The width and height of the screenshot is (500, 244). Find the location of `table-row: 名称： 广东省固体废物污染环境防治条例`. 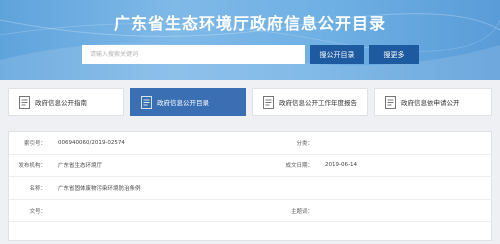

table-row: 名称： 广东省固体废物污染环境防治条例 is located at coordinates (250, 188).